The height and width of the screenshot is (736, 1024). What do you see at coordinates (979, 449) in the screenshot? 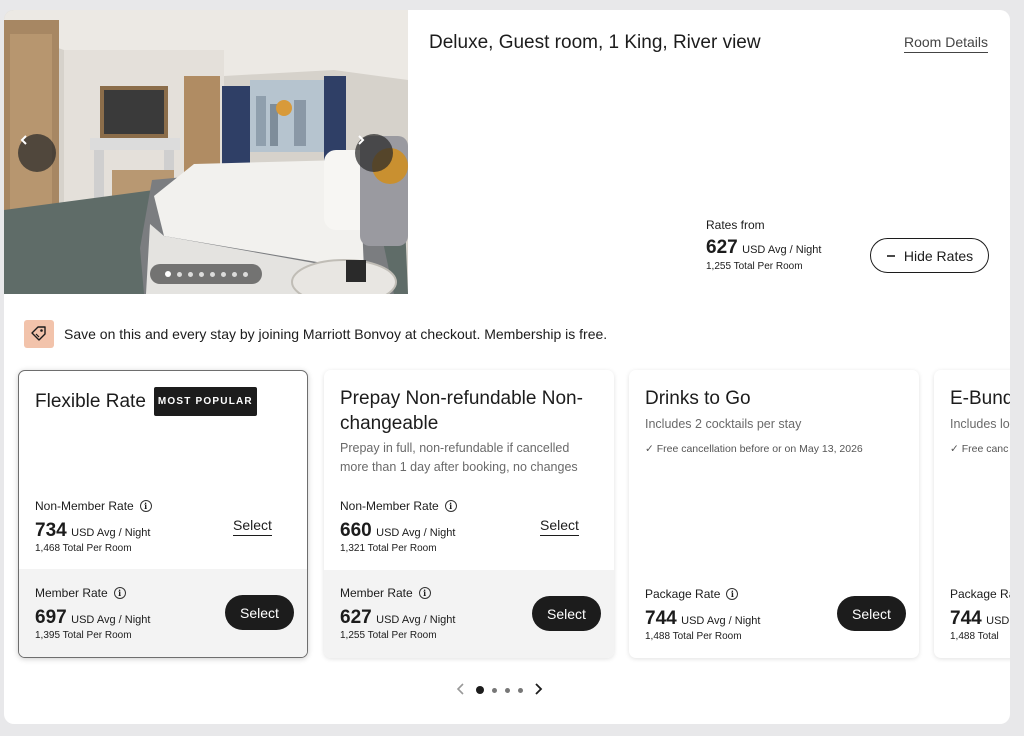
I see `free-cancellation-note: ✓ Free canc` at bounding box center [979, 449].